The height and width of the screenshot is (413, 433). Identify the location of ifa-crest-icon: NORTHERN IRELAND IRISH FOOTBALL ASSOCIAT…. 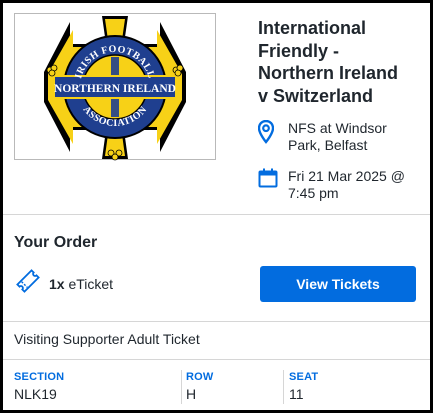
(115, 88).